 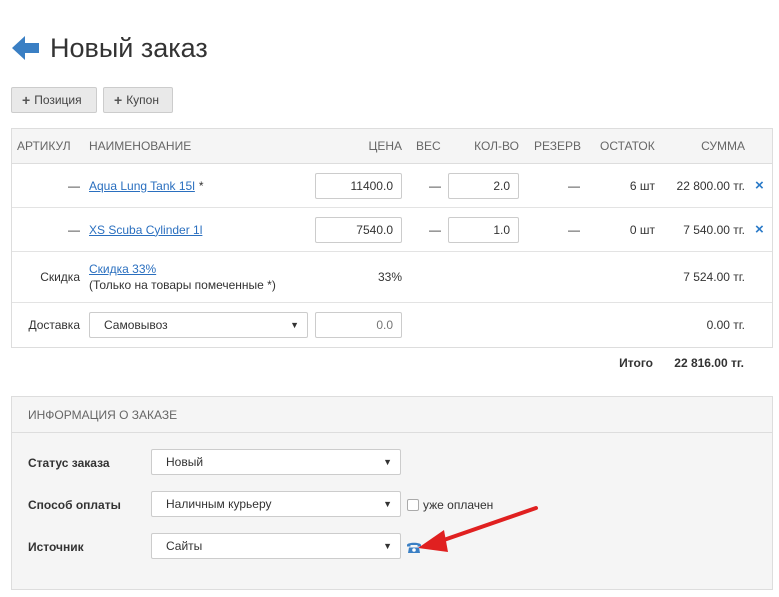 I want to click on add-position-label: Позиция, so click(x=58, y=100).